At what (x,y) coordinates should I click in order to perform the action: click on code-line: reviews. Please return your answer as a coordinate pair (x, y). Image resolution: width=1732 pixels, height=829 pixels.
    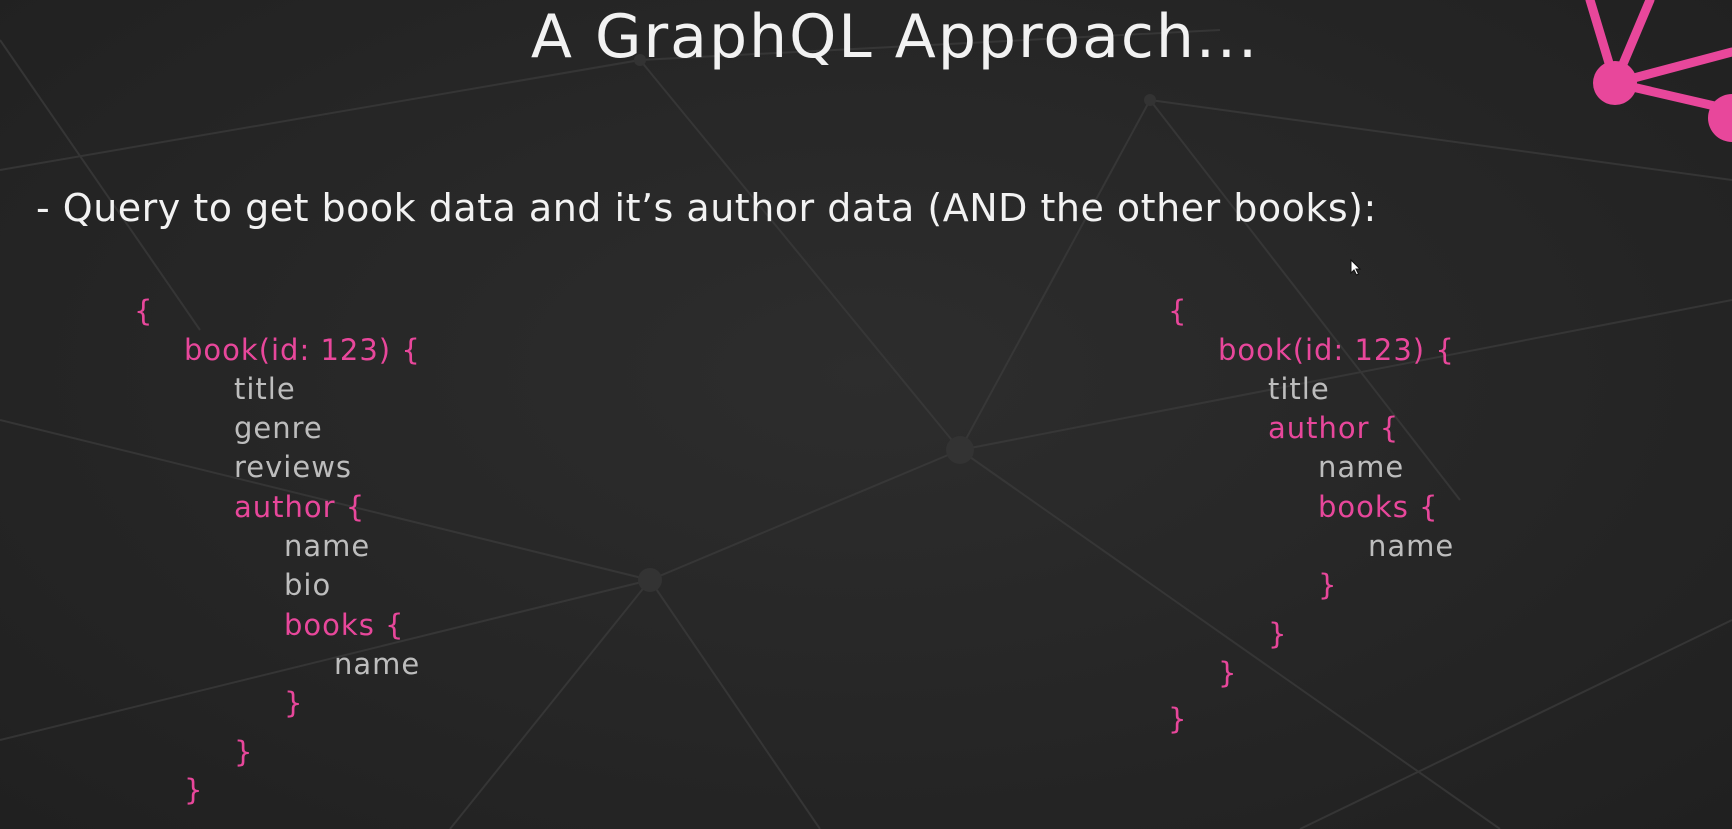
    Looking at the image, I should click on (293, 467).